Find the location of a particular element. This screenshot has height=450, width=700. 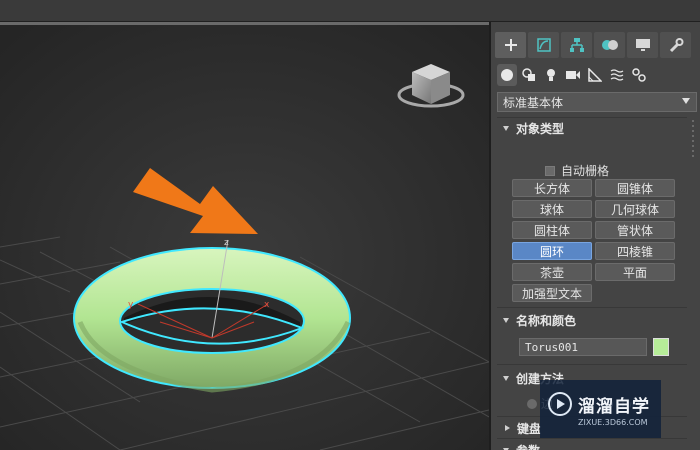

hierarchy-tab is located at coordinates (576, 45).